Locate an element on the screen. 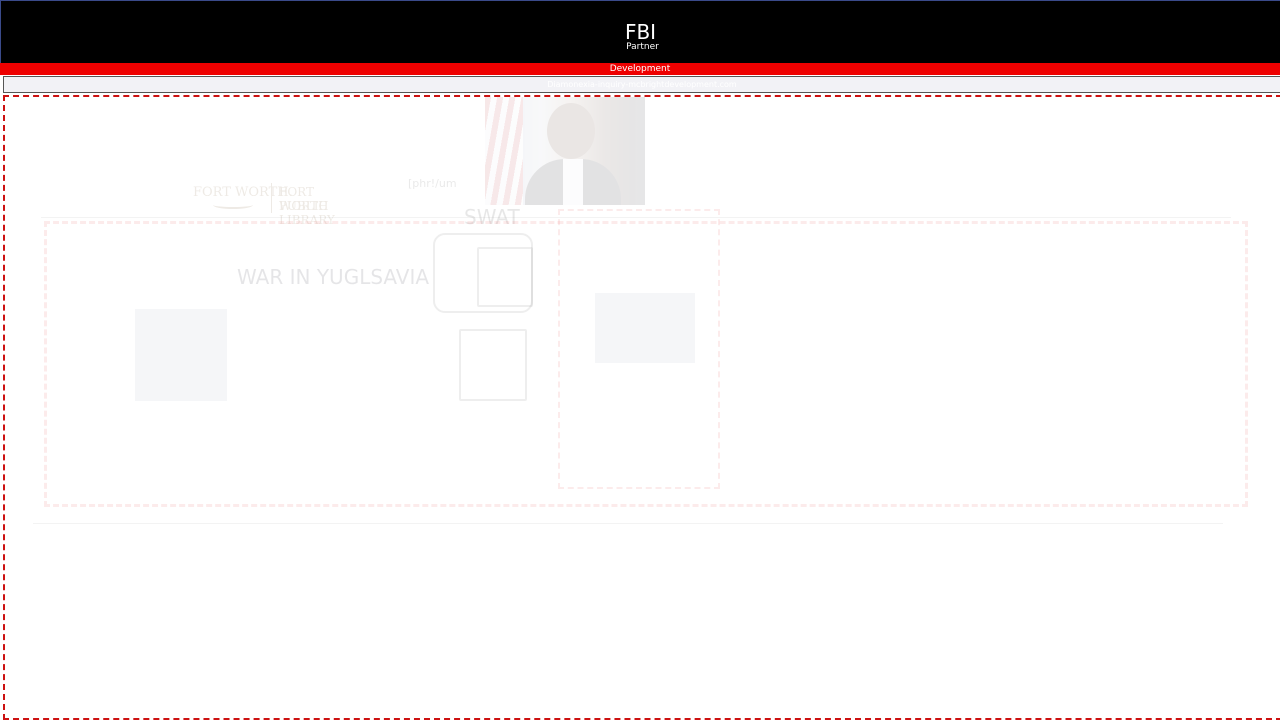  portrait-face is located at coordinates (571, 131).